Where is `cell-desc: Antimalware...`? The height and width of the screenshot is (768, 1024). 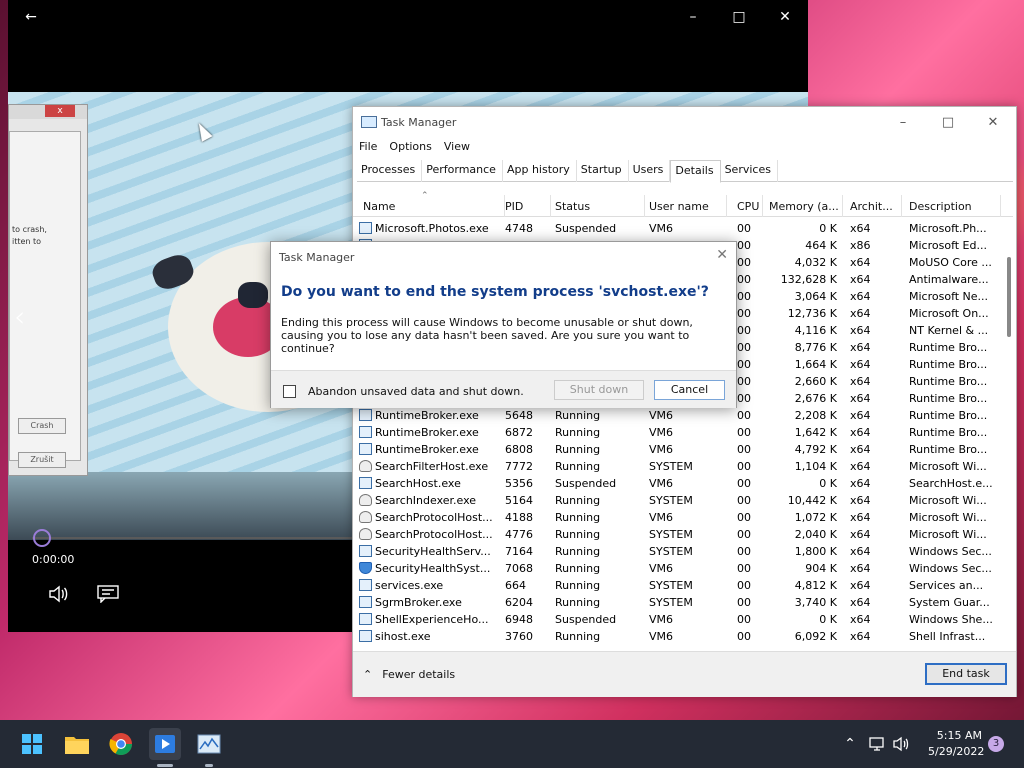
cell-desc: Antimalware... is located at coordinates (949, 279).